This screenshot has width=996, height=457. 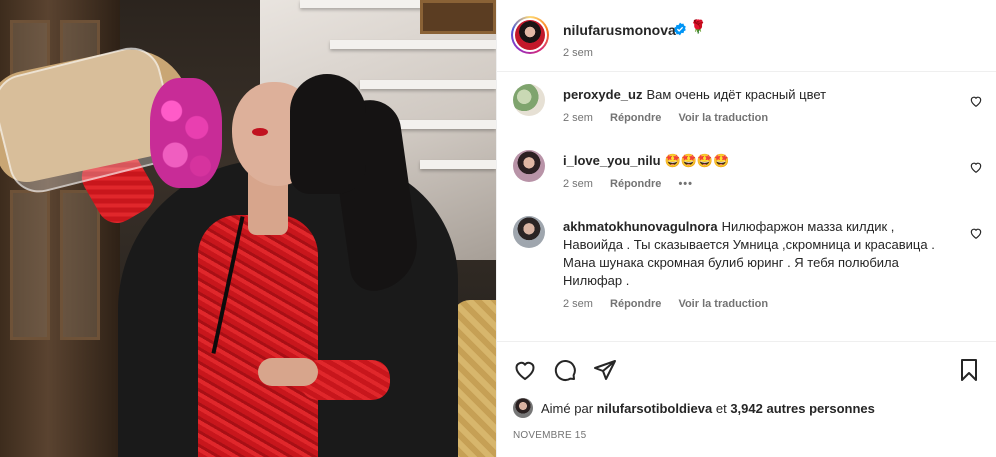 I want to click on more-options-icon: •••, so click(x=685, y=184).